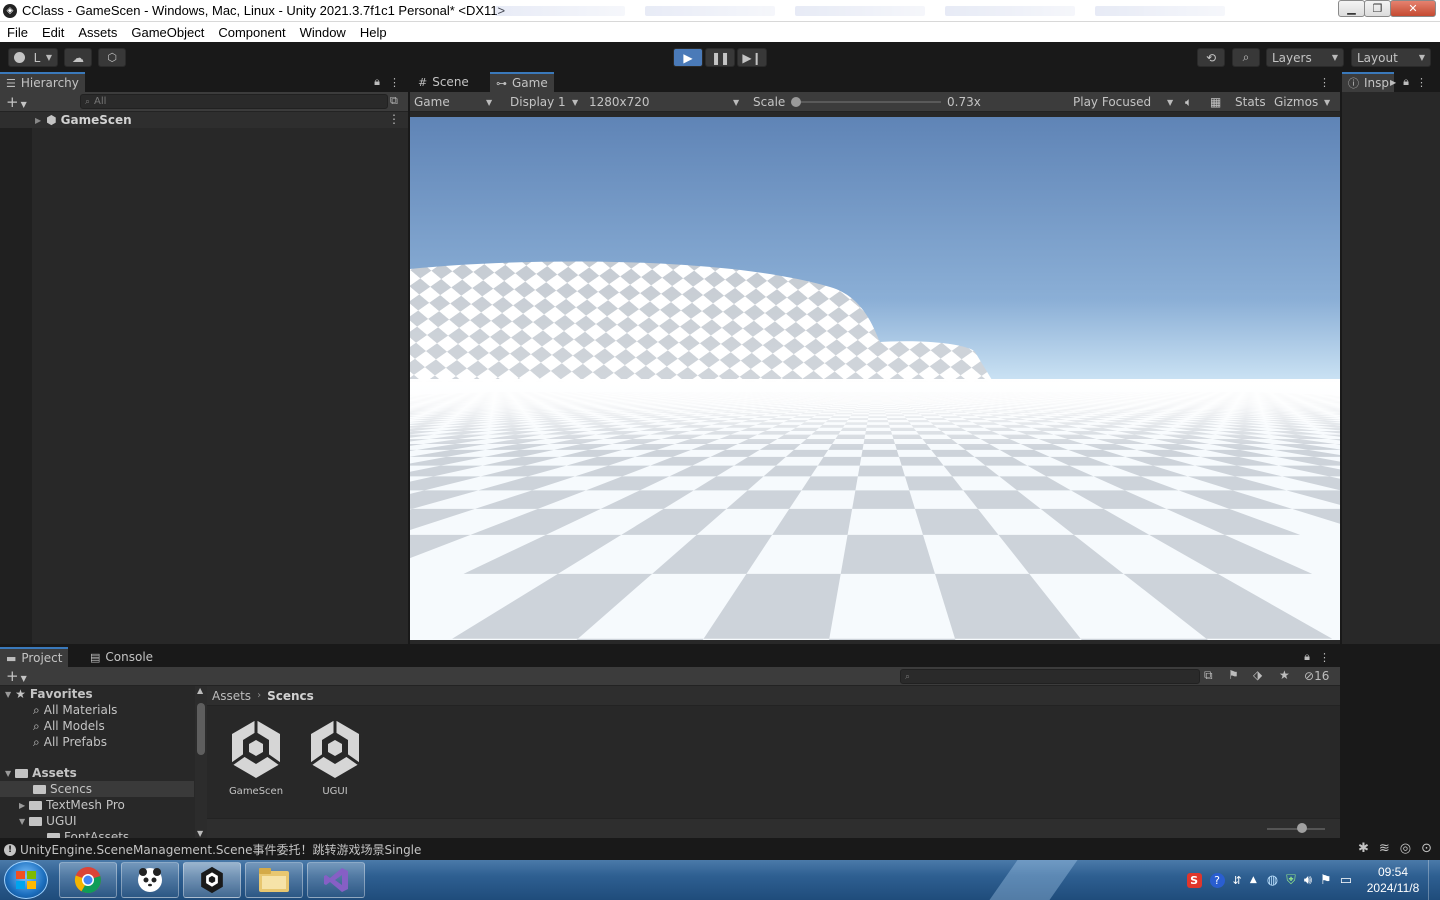  Describe the element at coordinates (16, 676) in the screenshot. I see `create-asset-button: + ▼` at that location.